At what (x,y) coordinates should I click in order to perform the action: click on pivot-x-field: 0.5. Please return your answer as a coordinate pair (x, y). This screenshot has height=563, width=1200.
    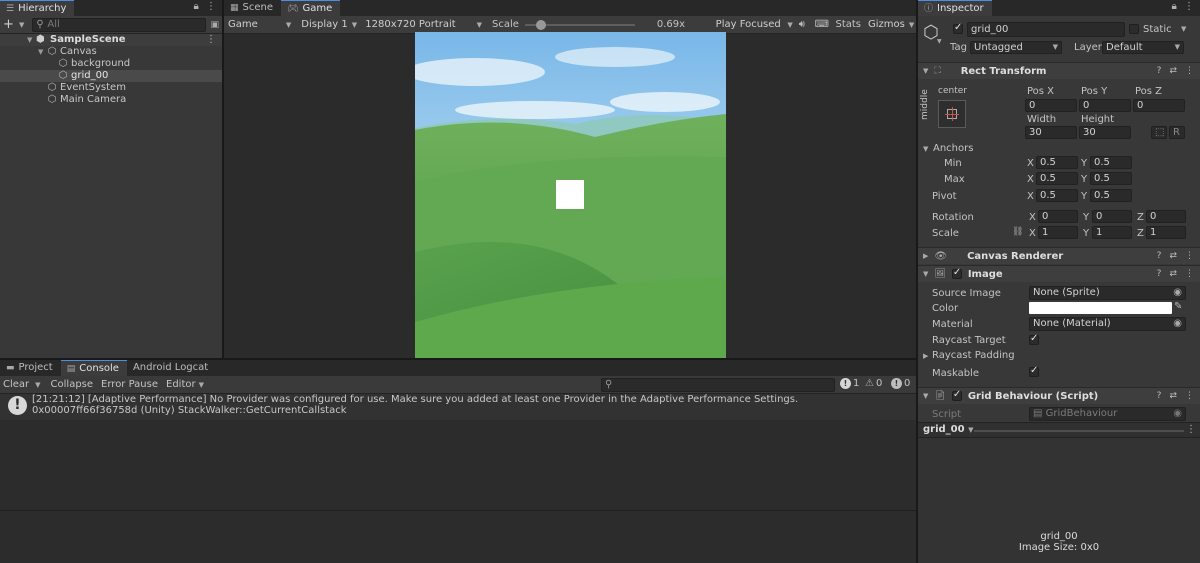
    Looking at the image, I should click on (1057, 195).